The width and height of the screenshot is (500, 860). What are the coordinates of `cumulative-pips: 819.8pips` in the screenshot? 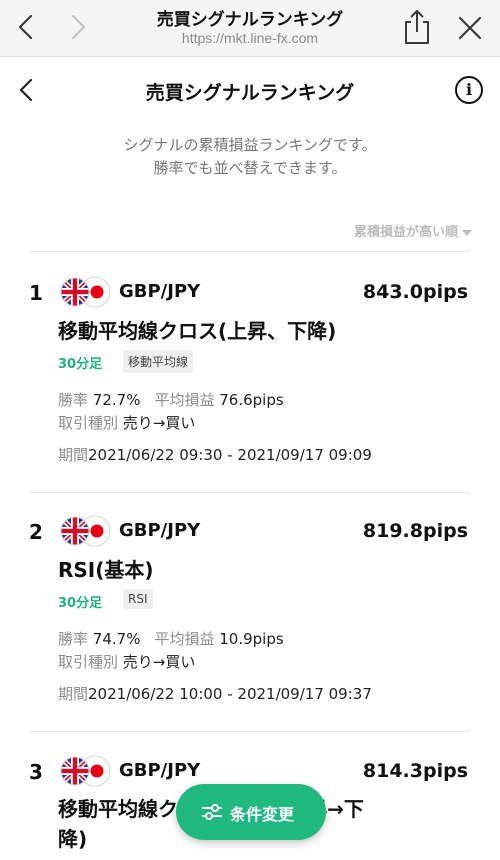 It's located at (415, 531).